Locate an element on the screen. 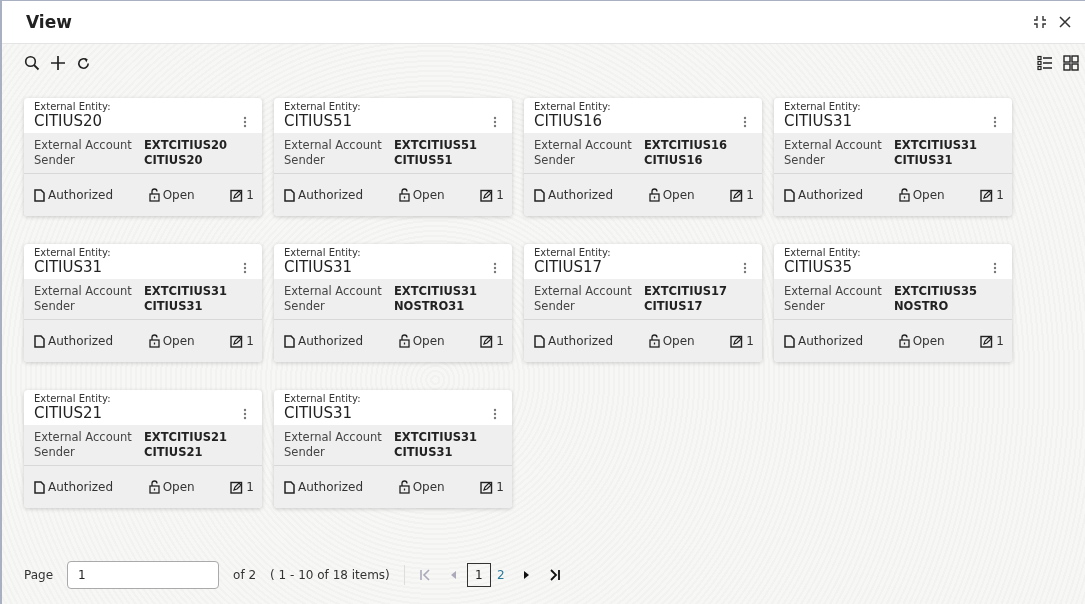 The height and width of the screenshot is (604, 1085). record-card: External Entity: CITIUS16 External Account EXTCITIUS16 Sender CITIUS16 Authorized Open 1 is located at coordinates (643, 157).